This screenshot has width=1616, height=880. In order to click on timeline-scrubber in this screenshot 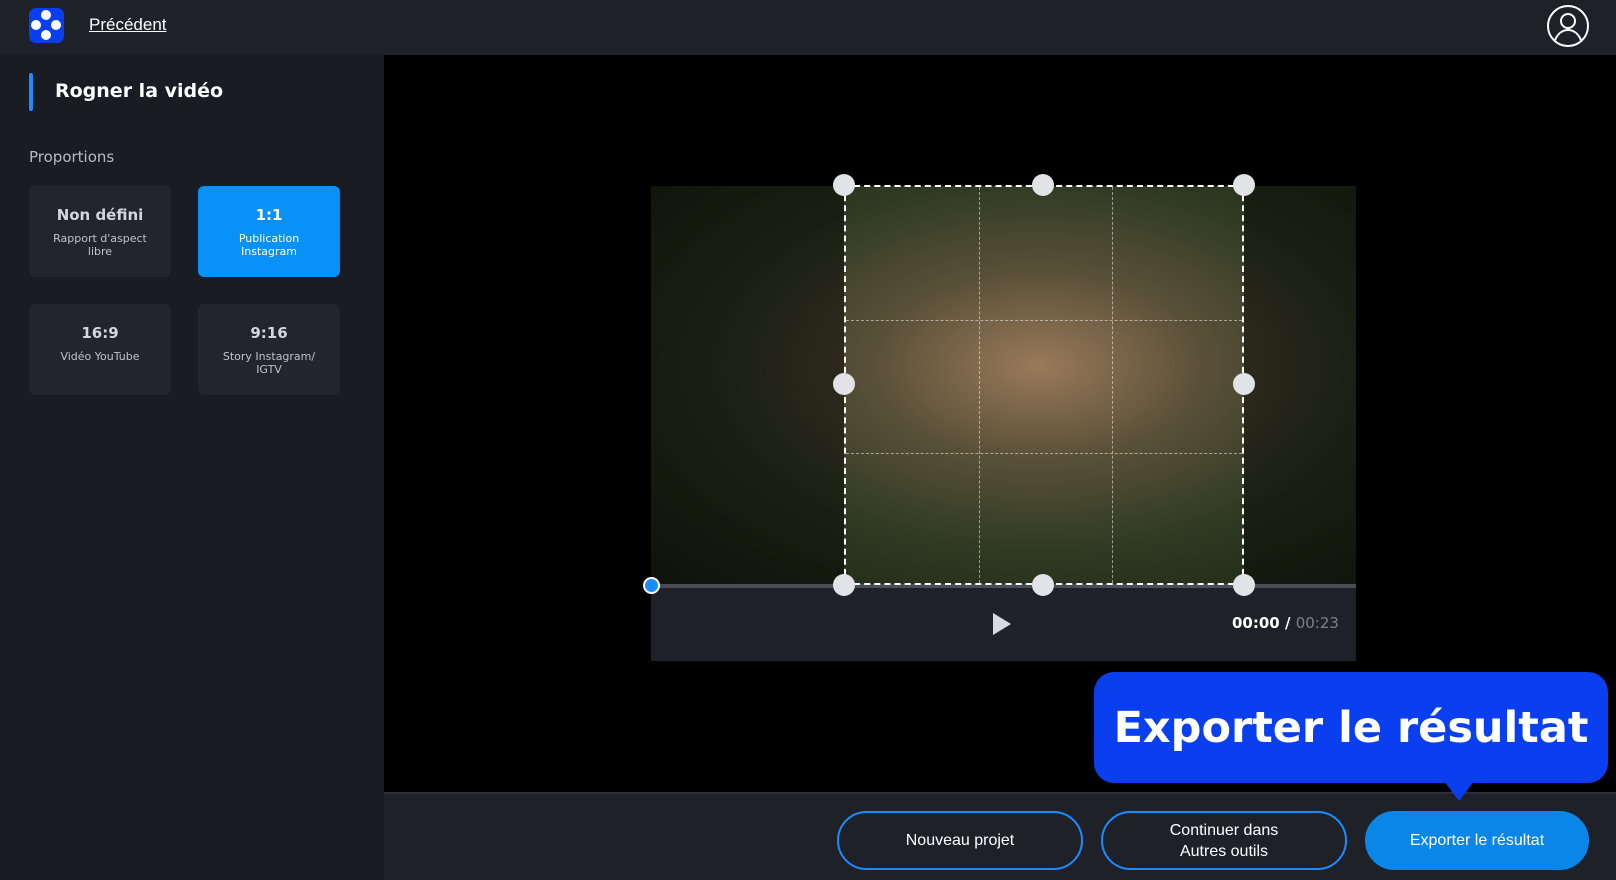, I will do `click(651, 585)`.